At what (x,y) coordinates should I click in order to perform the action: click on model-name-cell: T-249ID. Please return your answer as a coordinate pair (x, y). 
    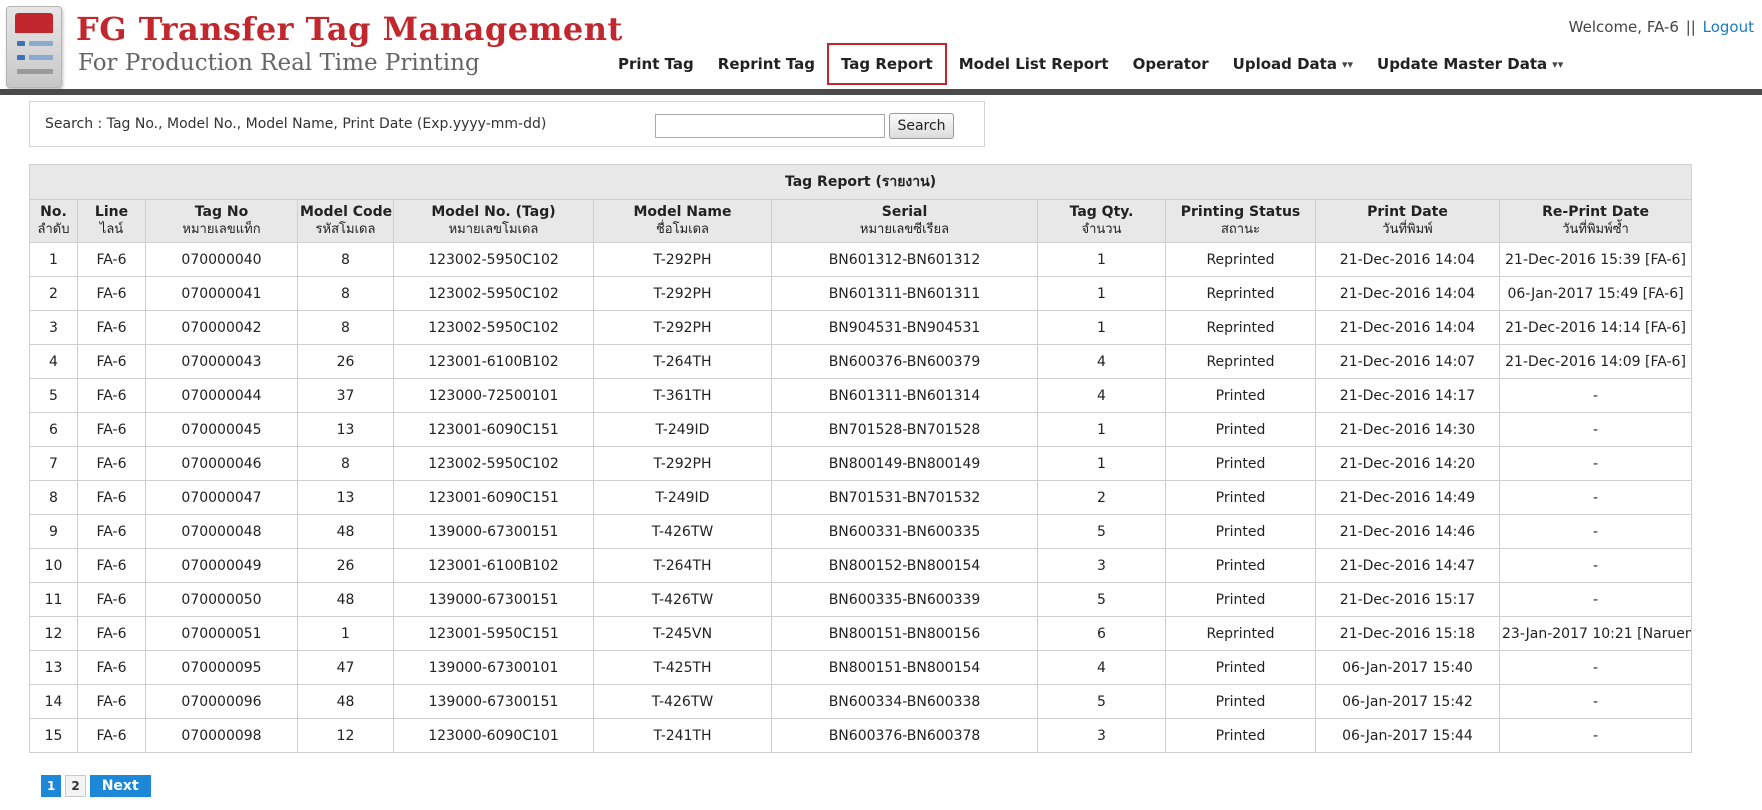
    Looking at the image, I should click on (682, 429).